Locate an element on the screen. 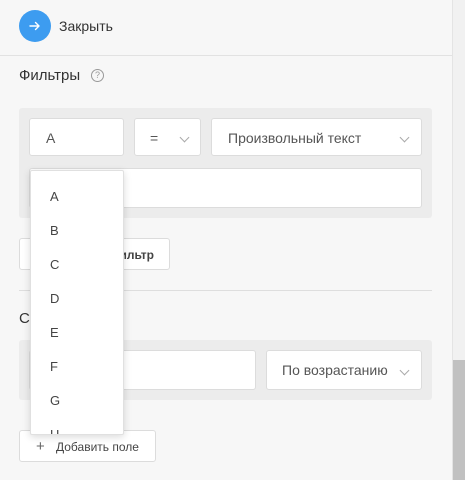  sort-order-select: По возрастанию is located at coordinates (344, 370).